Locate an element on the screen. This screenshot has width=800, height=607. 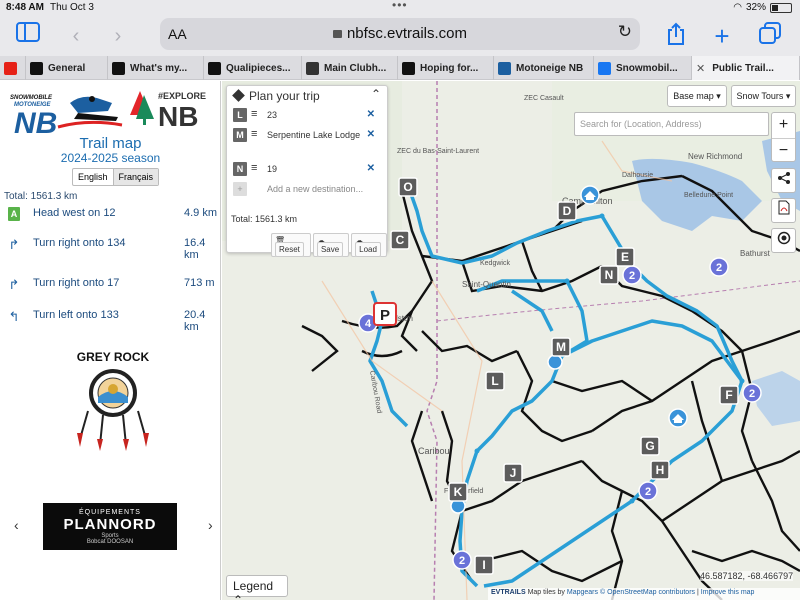
load-button: ☁ Load is located at coordinates (369, 245).